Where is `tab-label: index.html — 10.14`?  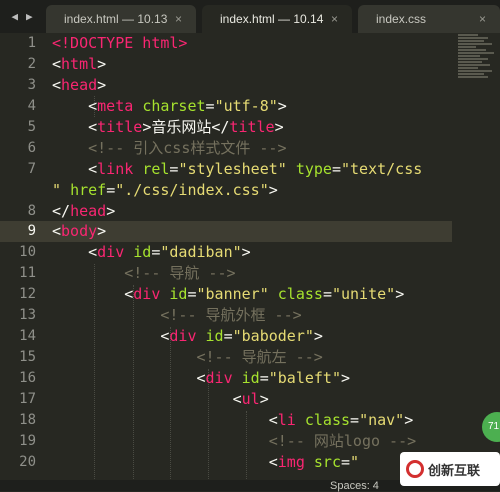 tab-label: index.html — 10.14 is located at coordinates (272, 19).